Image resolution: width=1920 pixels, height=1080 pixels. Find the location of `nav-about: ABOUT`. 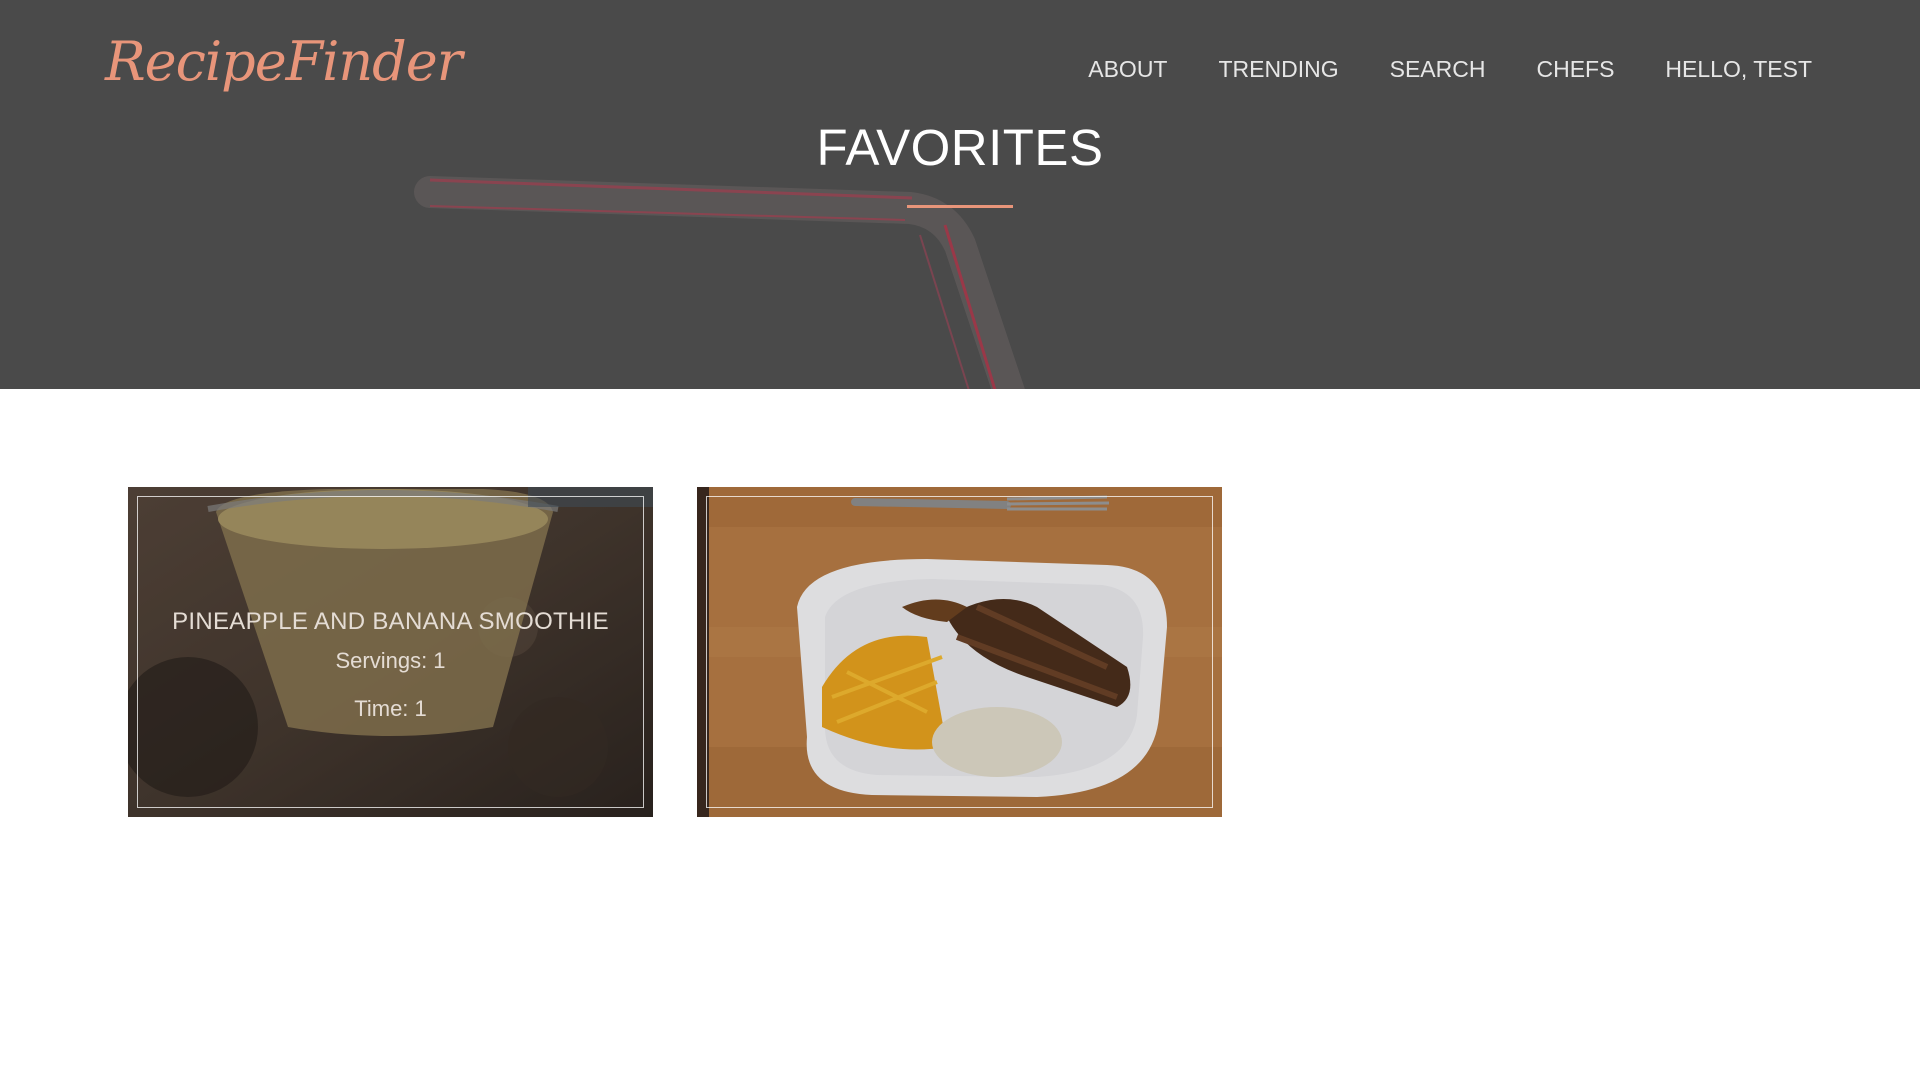

nav-about: ABOUT is located at coordinates (1127, 69).